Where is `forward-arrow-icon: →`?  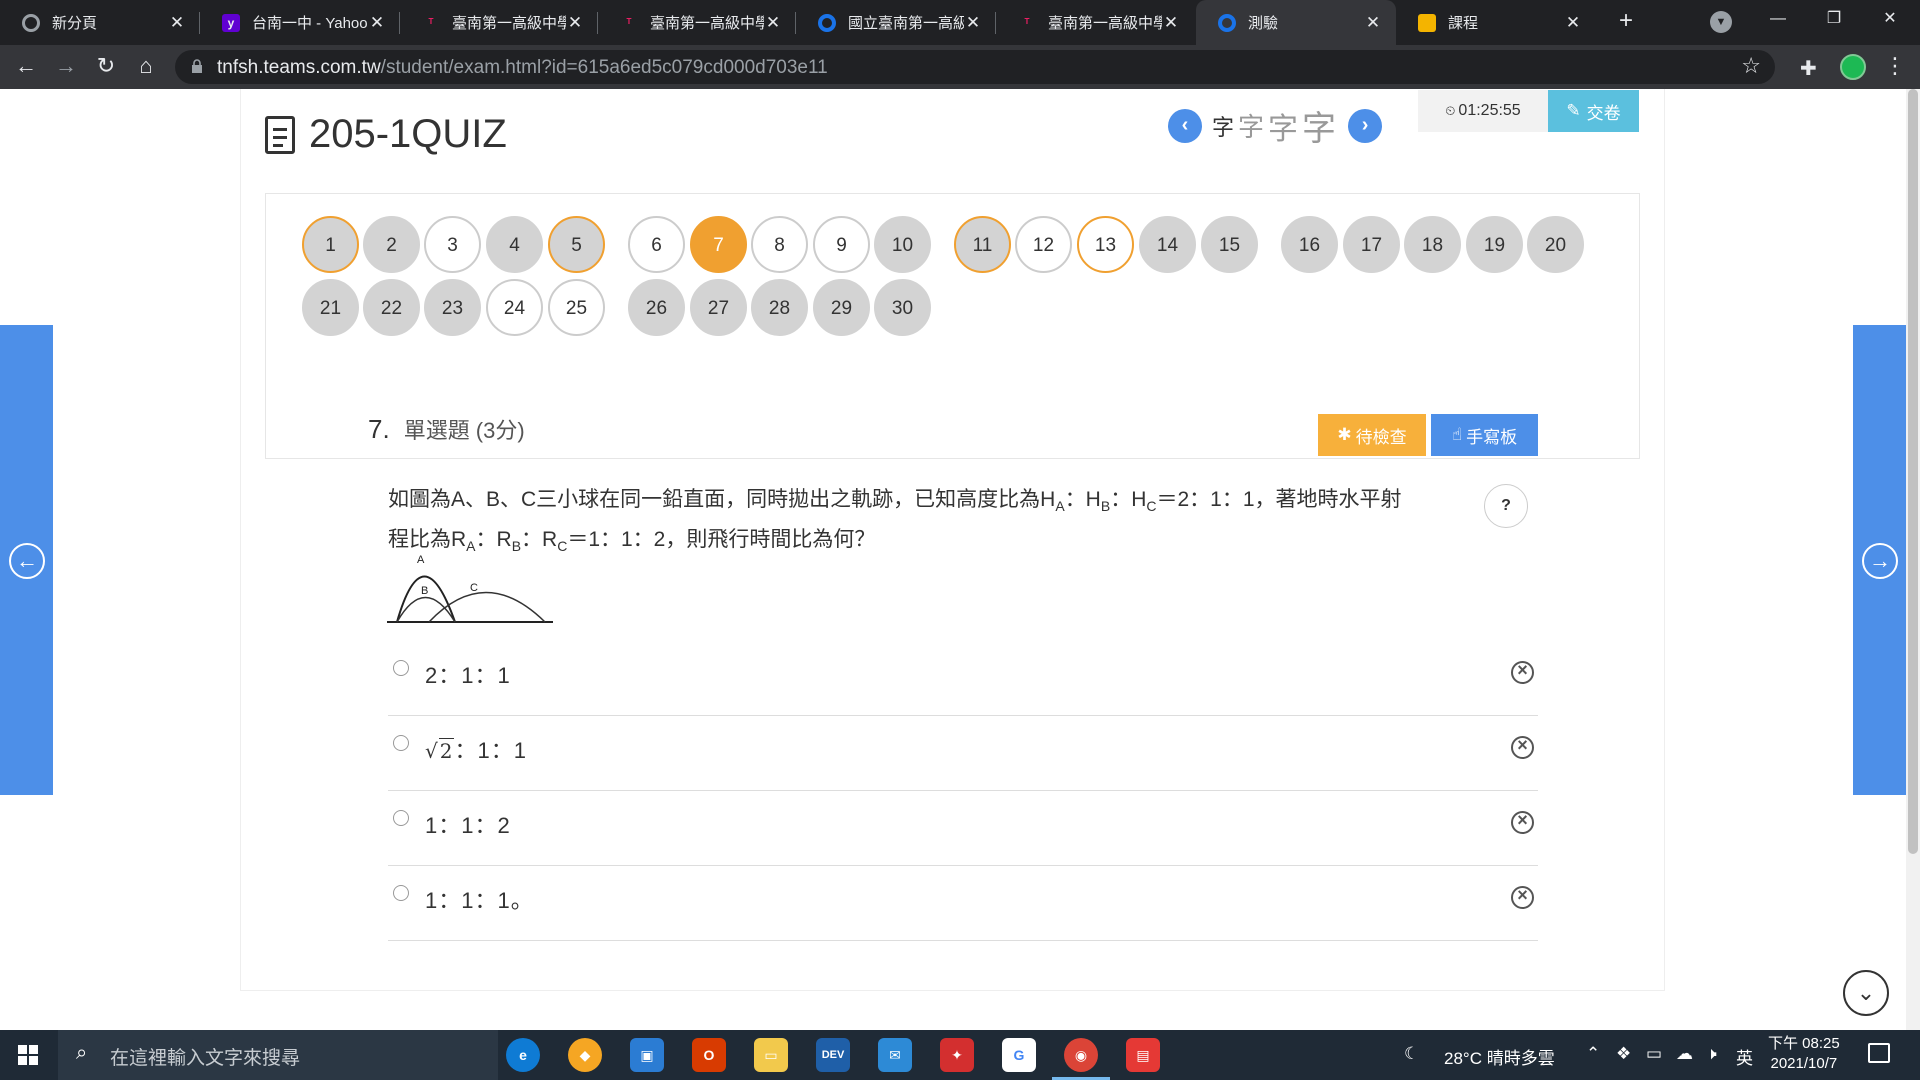
forward-arrow-icon: → is located at coordinates (66, 67).